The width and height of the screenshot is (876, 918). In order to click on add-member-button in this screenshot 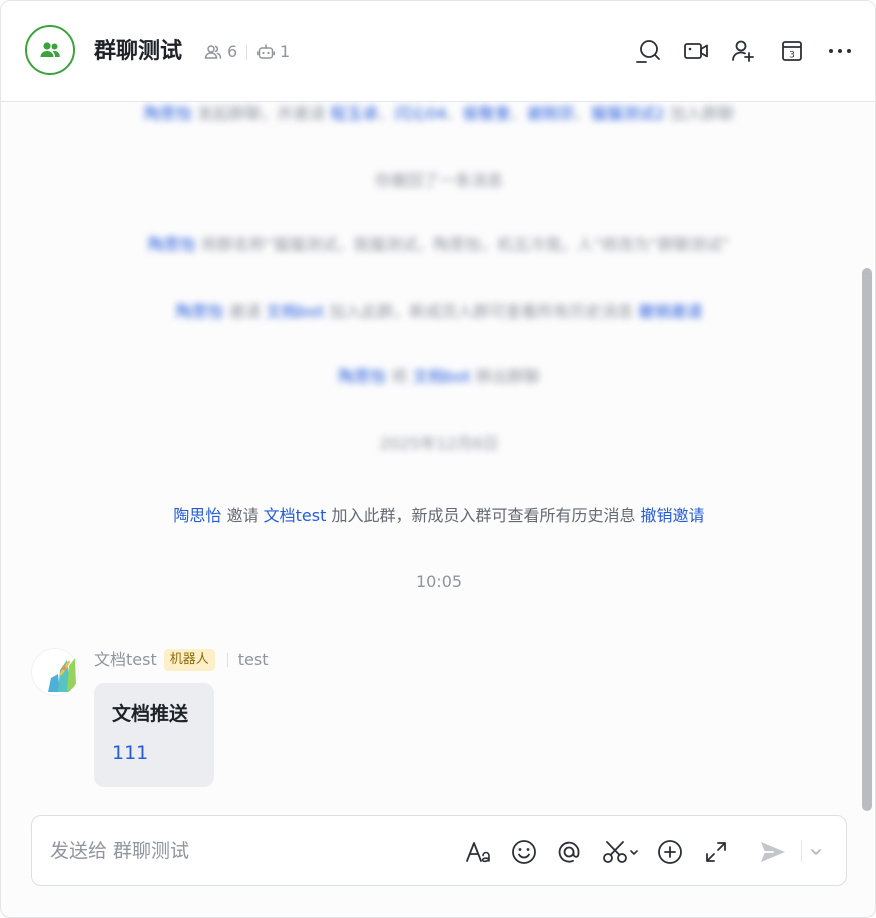, I will do `click(743, 51)`.